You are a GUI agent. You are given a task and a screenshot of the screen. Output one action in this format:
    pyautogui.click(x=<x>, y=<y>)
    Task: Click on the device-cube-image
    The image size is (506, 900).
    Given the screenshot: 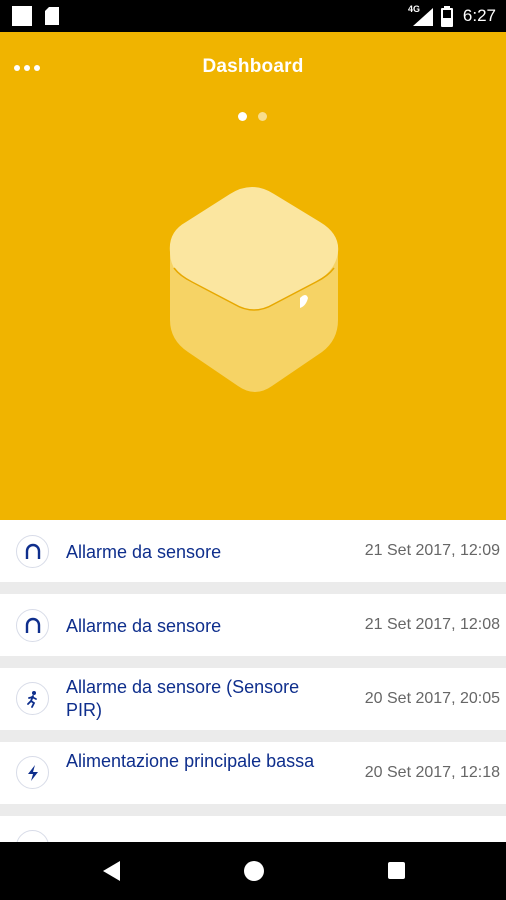 What is the action you would take?
    pyautogui.click(x=254, y=289)
    